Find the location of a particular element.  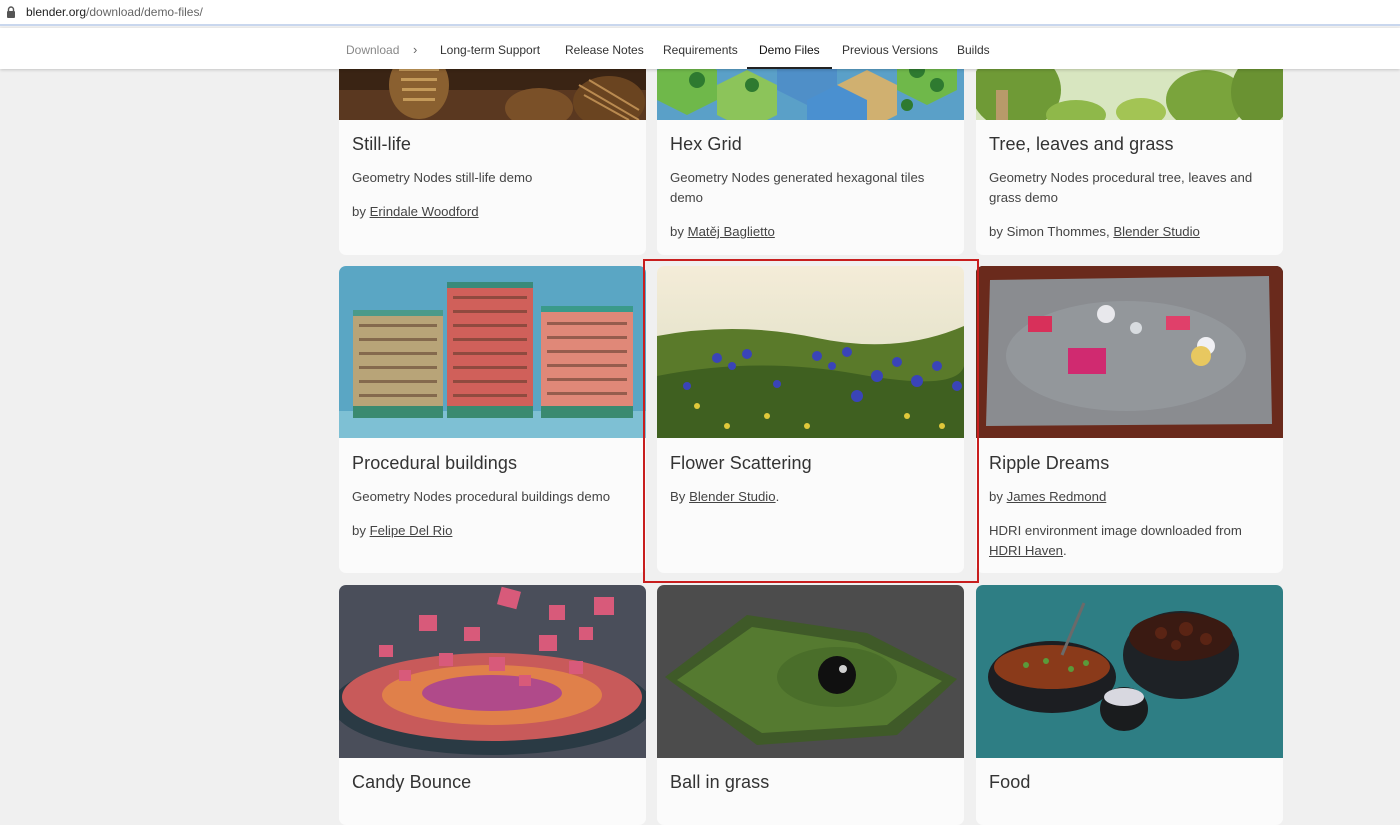

card-title: Candy Bounce is located at coordinates (411, 782).